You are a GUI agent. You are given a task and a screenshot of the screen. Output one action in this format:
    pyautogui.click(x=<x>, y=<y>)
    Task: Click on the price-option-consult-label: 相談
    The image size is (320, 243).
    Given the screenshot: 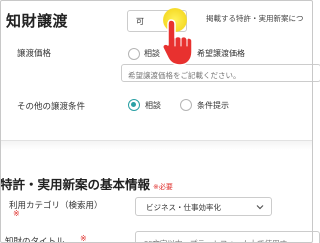 What is the action you would take?
    pyautogui.click(x=152, y=53)
    